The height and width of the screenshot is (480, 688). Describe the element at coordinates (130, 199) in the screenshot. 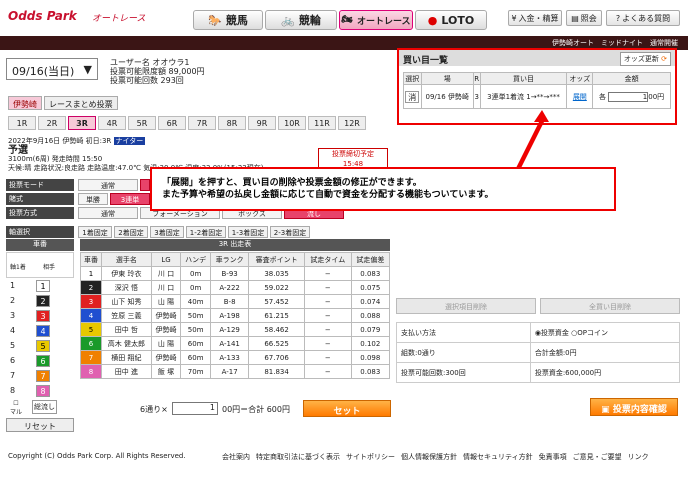

I see `type-trifecta: 3連単` at that location.